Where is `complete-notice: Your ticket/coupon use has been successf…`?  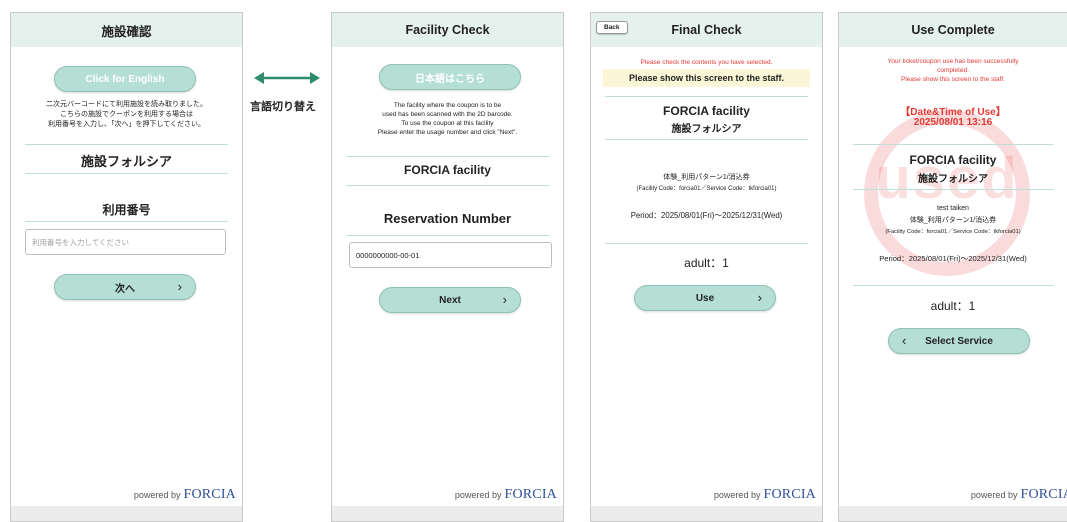
complete-notice: Your ticket/coupon use has been successf… is located at coordinates (953, 70).